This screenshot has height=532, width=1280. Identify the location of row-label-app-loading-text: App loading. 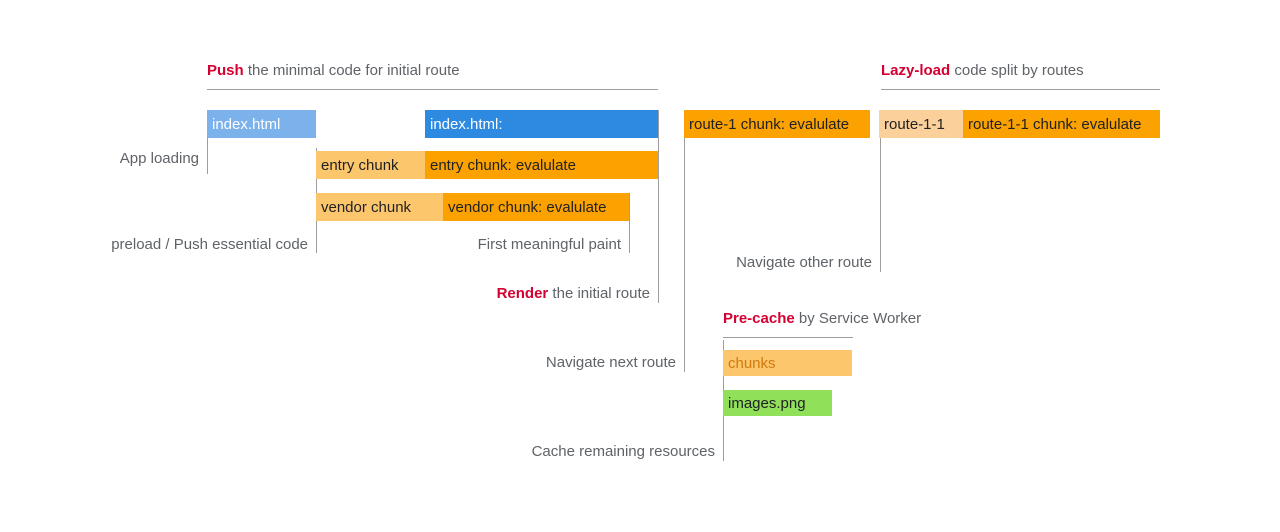
(159, 158).